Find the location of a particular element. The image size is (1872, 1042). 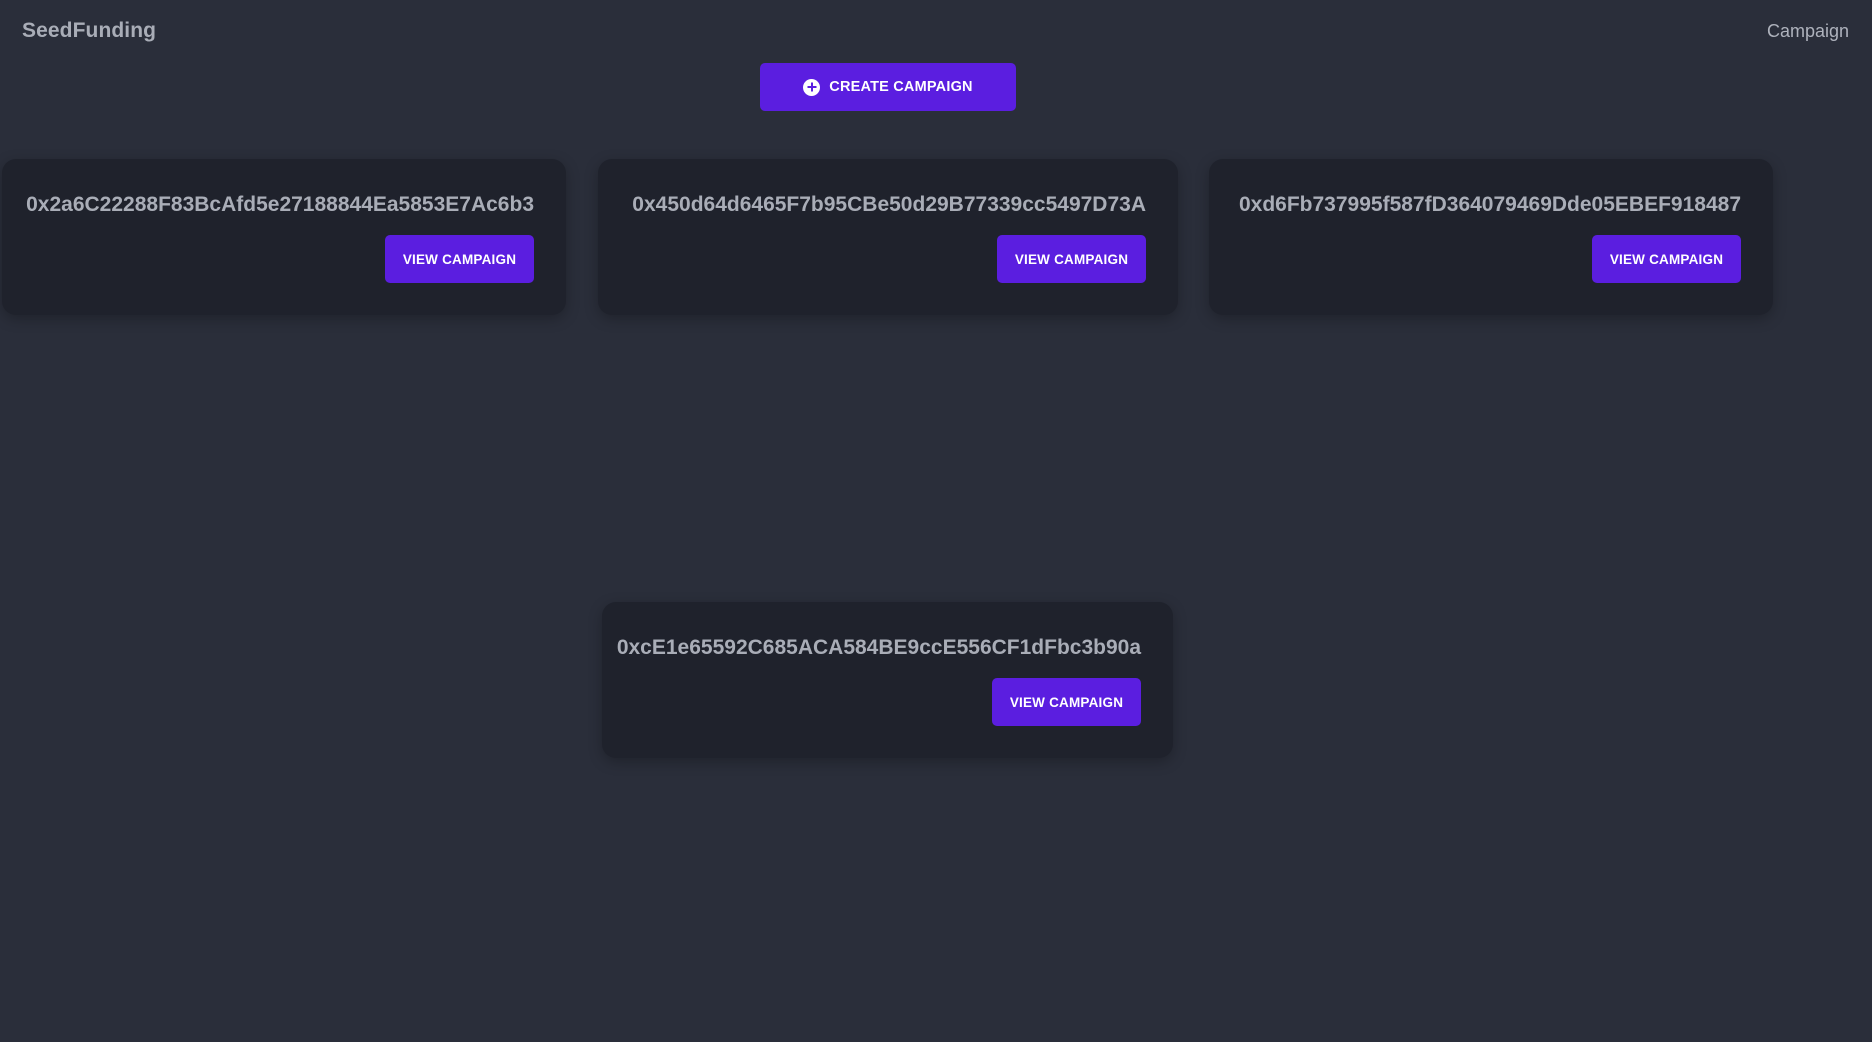

nav-link-campaign: Campaign is located at coordinates (1808, 31).